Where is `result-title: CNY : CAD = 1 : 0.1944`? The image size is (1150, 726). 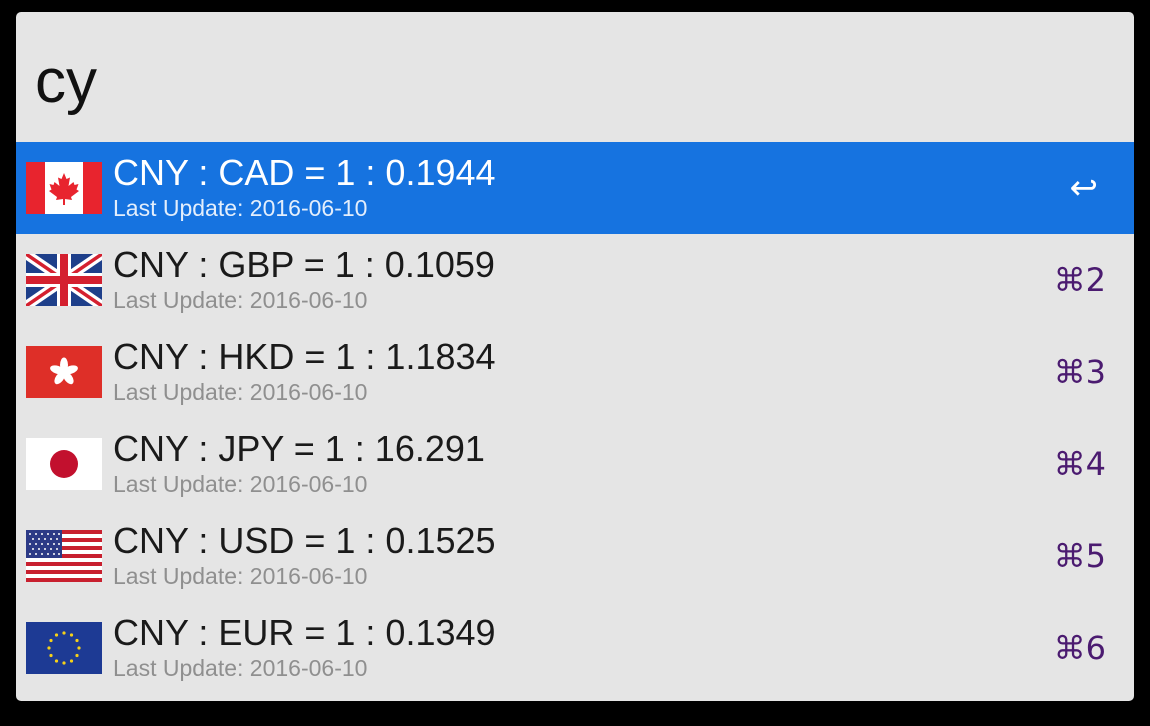
result-title: CNY : CAD = 1 : 0.1944 is located at coordinates (304, 172).